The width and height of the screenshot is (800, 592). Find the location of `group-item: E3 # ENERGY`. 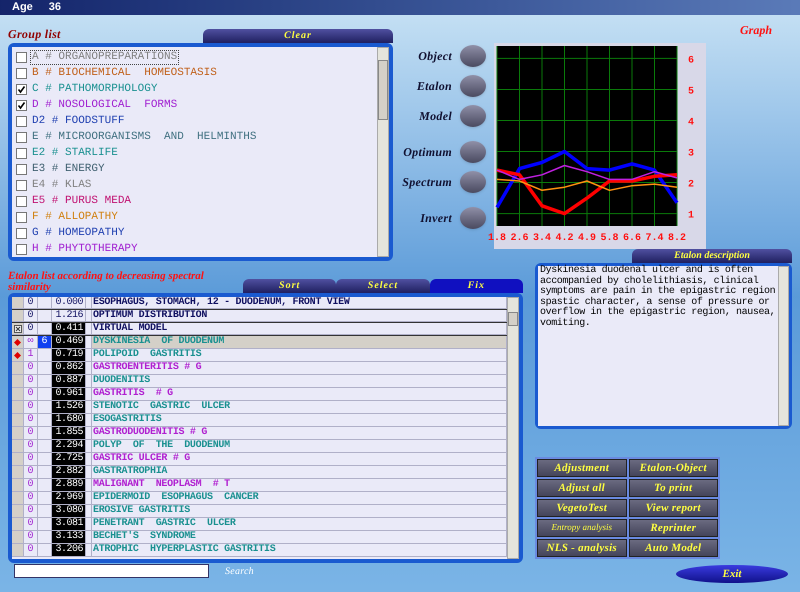

group-item: E3 # ENERGY is located at coordinates (68, 169).